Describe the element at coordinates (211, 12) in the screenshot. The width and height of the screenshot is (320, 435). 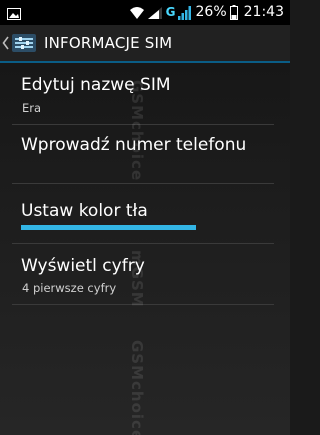
I see `battery-percent: 26%` at that location.